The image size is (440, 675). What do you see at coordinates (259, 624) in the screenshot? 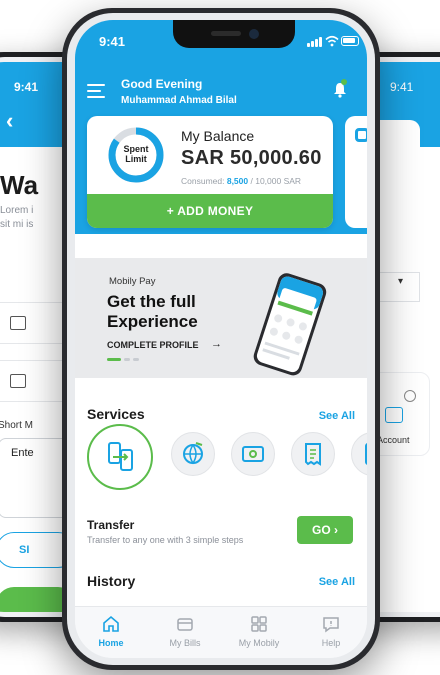
I see `grid-icon` at bounding box center [259, 624].